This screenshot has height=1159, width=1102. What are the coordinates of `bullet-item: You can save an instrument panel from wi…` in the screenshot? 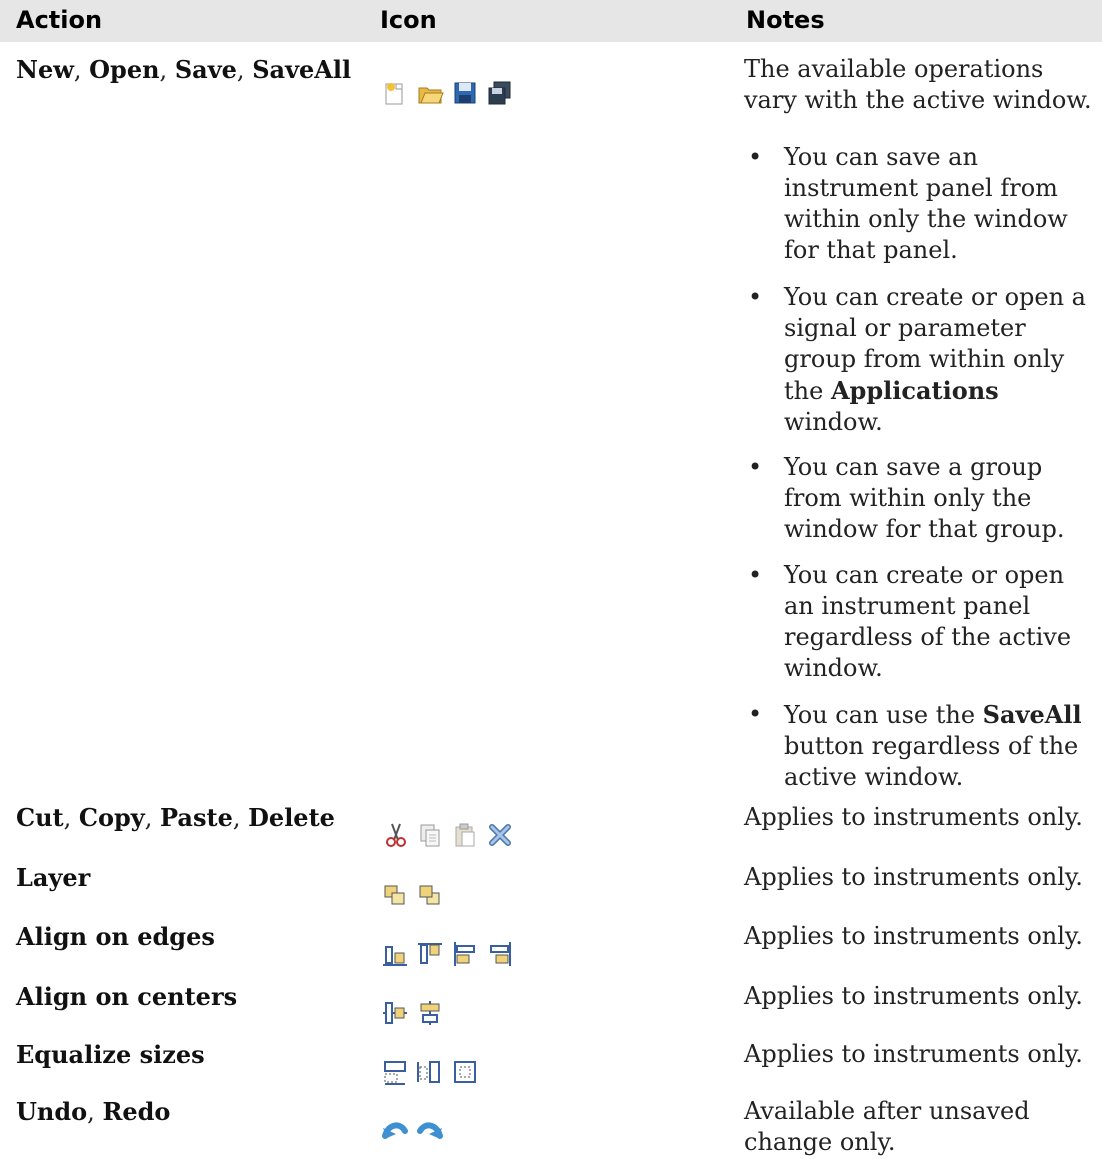 It's located at (926, 203).